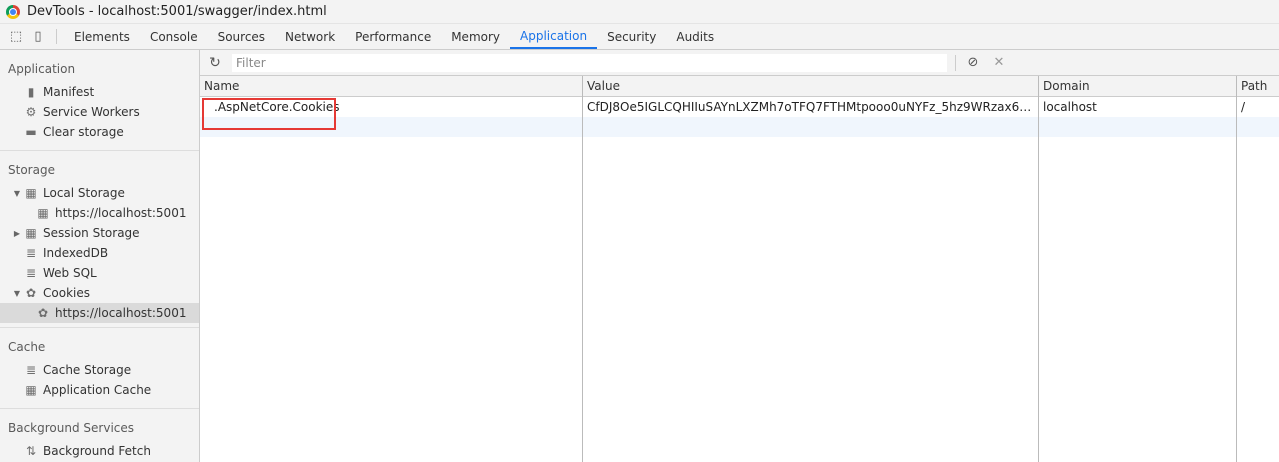 The image size is (1279, 462). Describe the element at coordinates (215, 63) in the screenshot. I see `refresh-icon: ↻` at that location.